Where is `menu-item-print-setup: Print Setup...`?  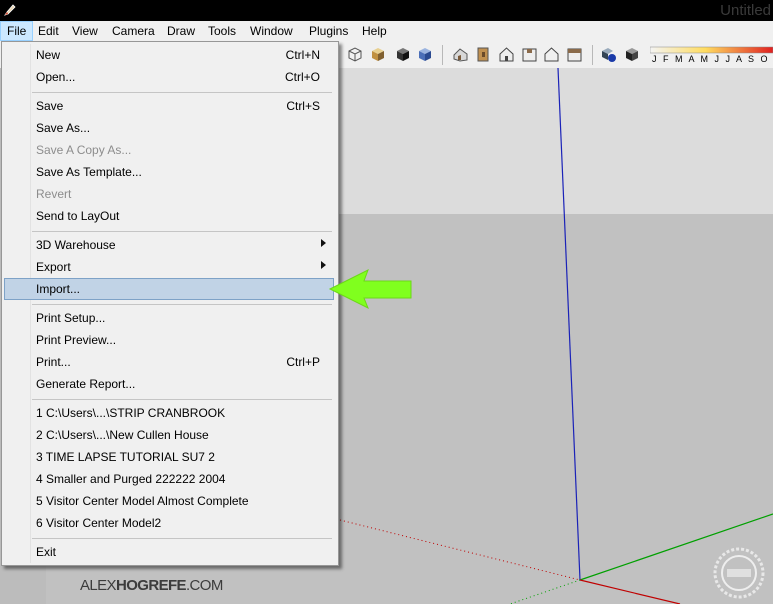 menu-item-print-setup: Print Setup... is located at coordinates (169, 318).